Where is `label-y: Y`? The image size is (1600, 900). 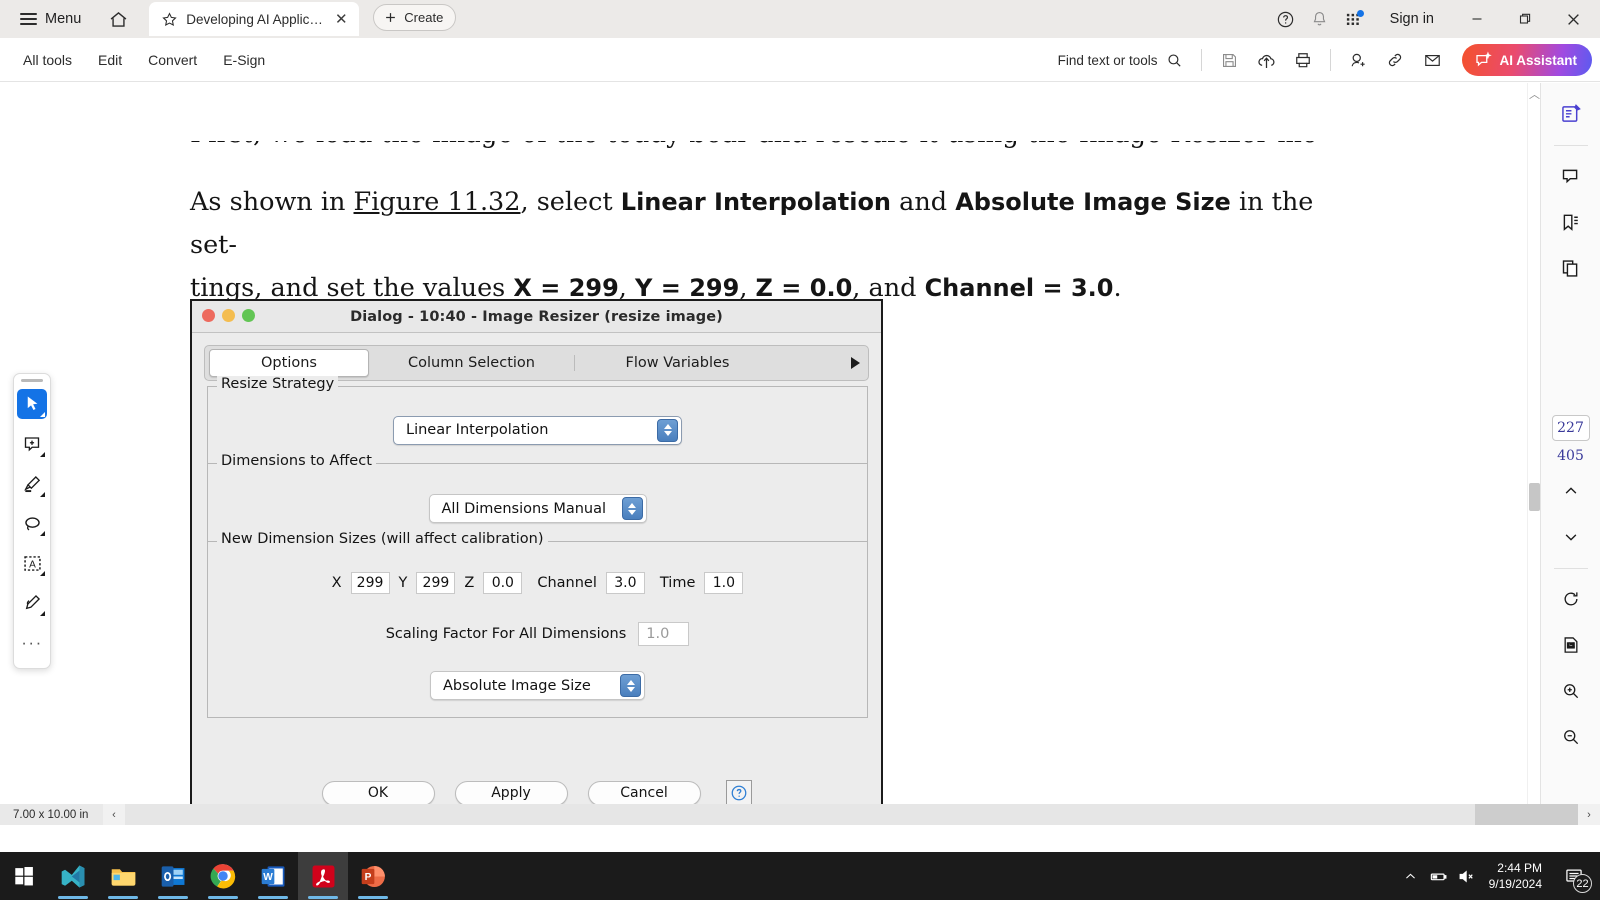 label-y: Y is located at coordinates (403, 583).